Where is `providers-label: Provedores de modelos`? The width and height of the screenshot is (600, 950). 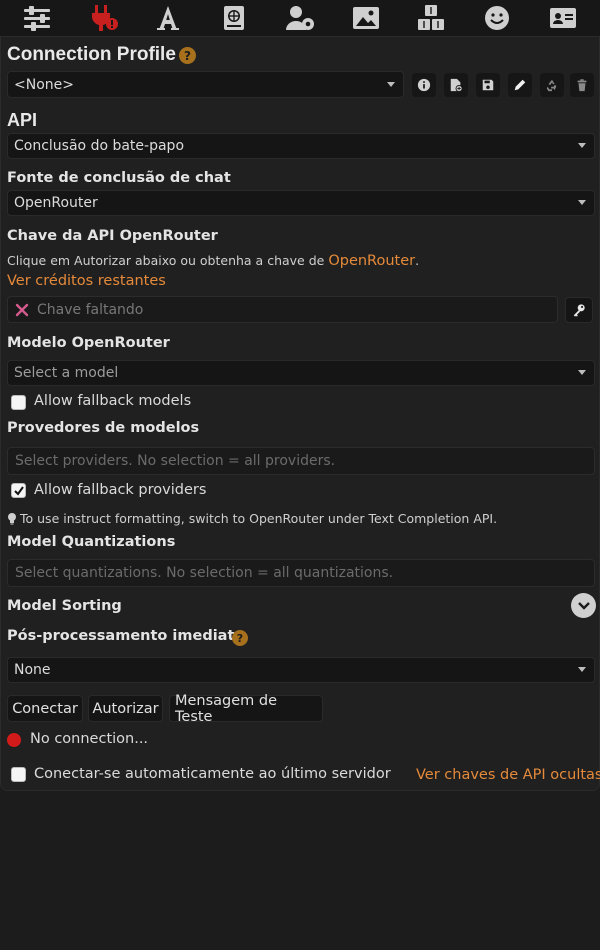 providers-label: Provedores de modelos is located at coordinates (103, 428).